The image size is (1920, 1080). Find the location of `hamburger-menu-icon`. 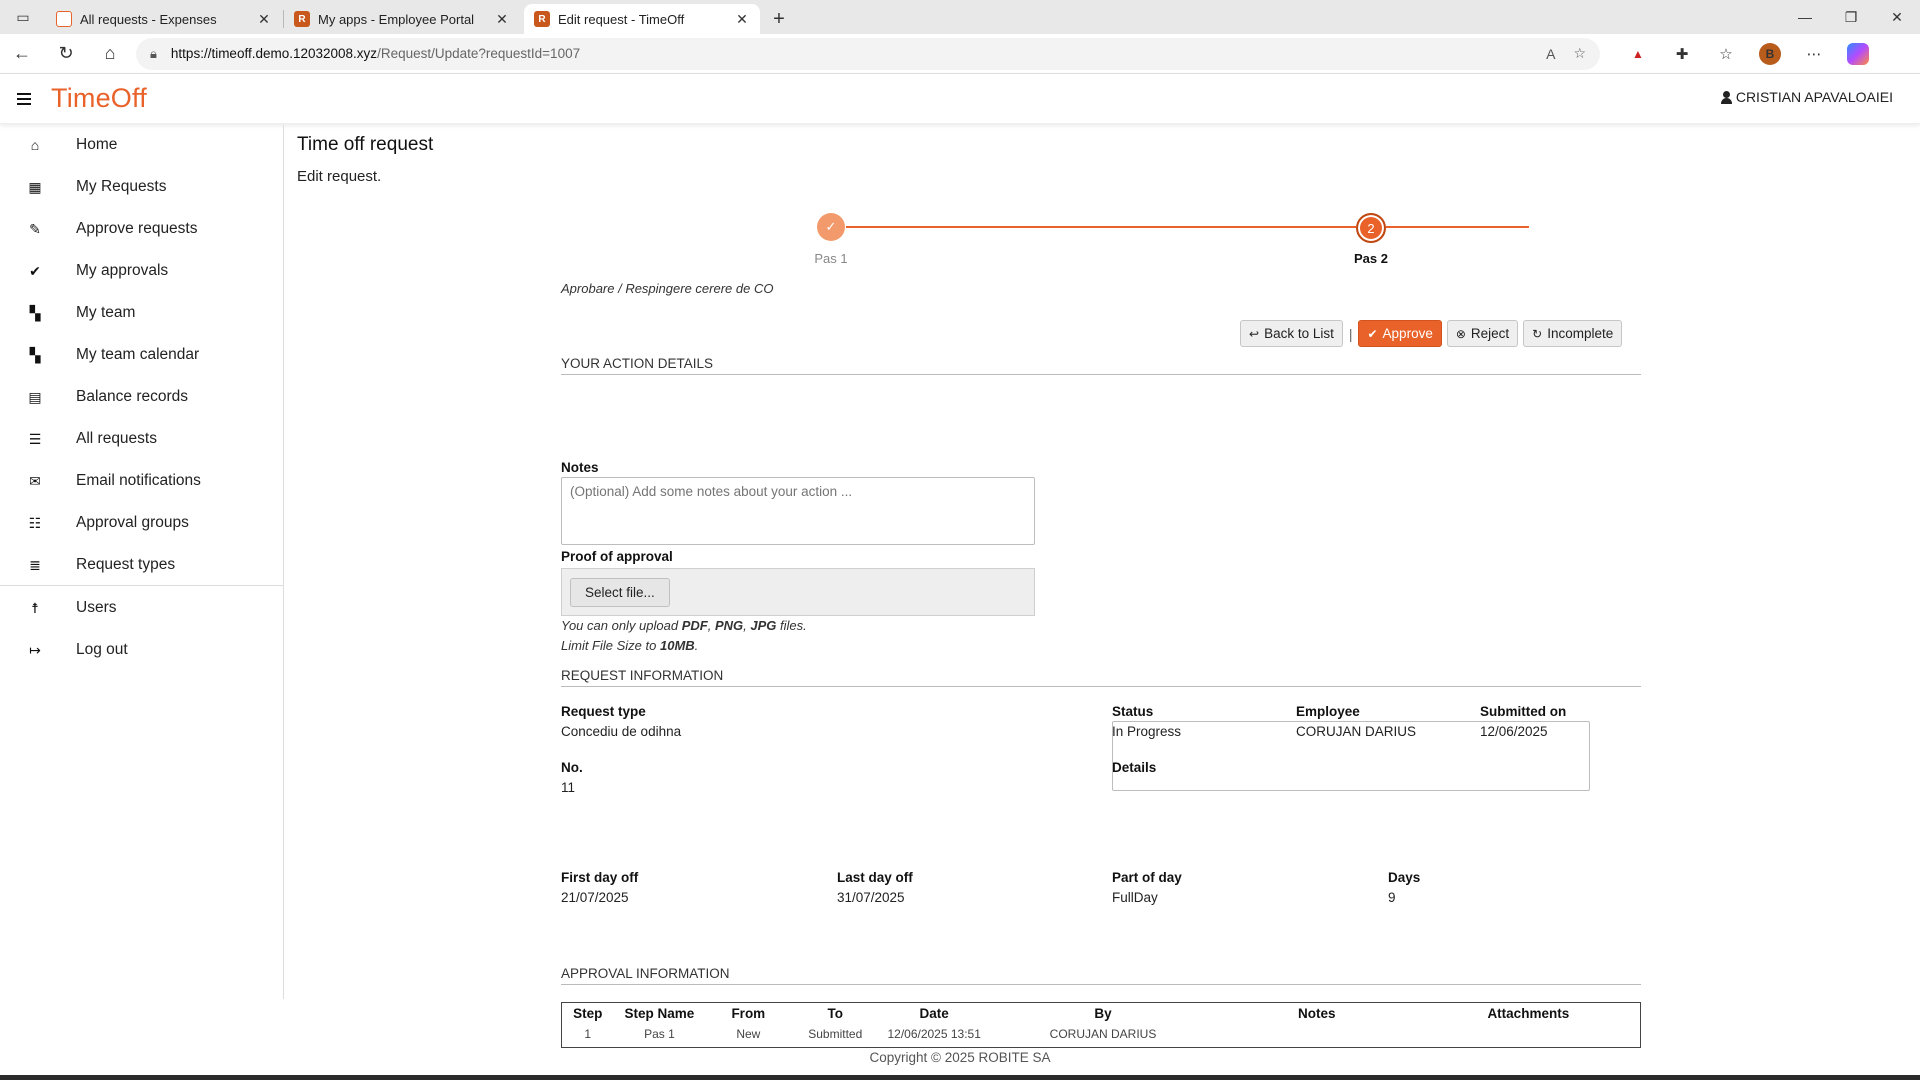

hamburger-menu-icon is located at coordinates (24, 98).